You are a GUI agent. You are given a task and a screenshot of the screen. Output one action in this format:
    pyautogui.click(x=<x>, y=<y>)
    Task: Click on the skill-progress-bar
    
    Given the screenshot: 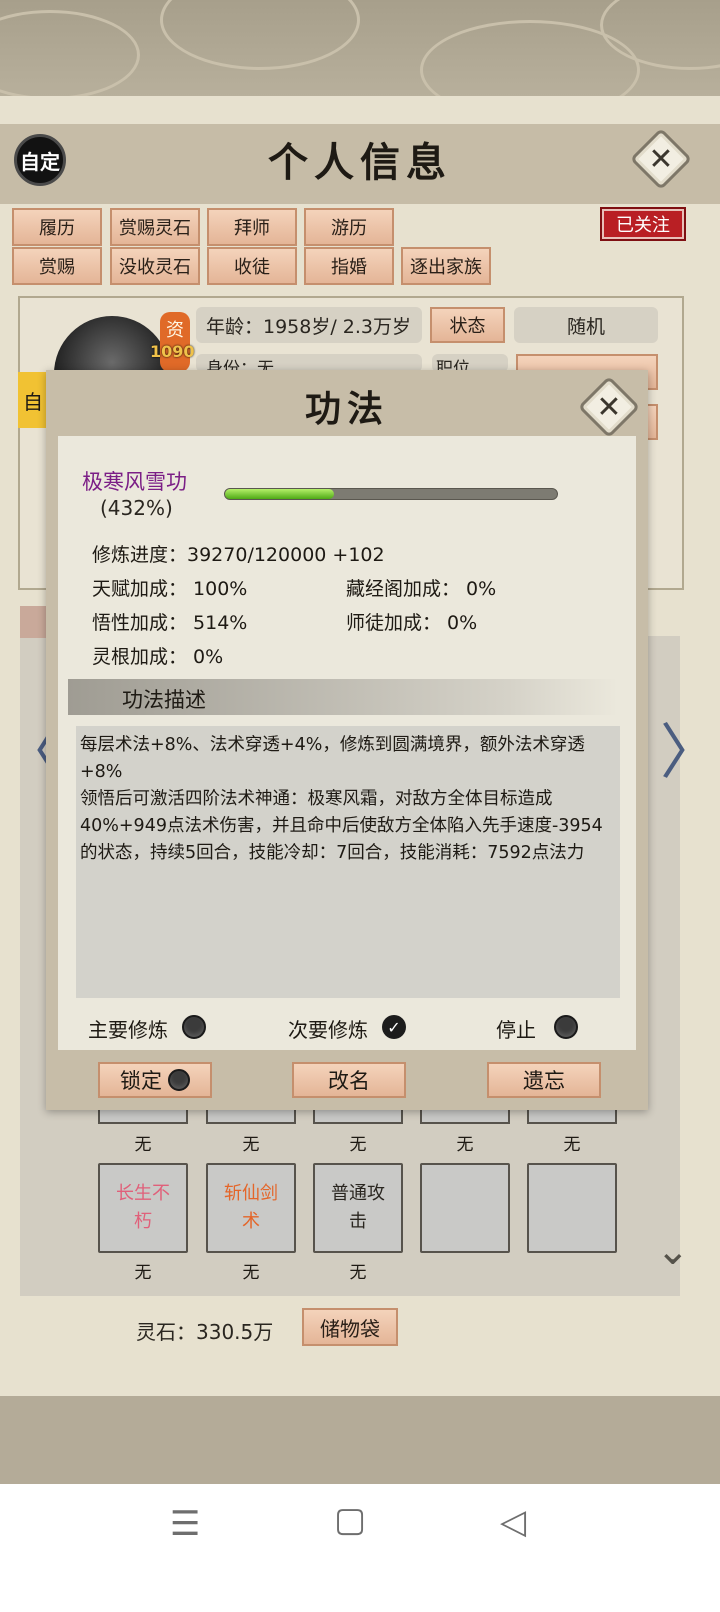 What is the action you would take?
    pyautogui.click(x=391, y=494)
    